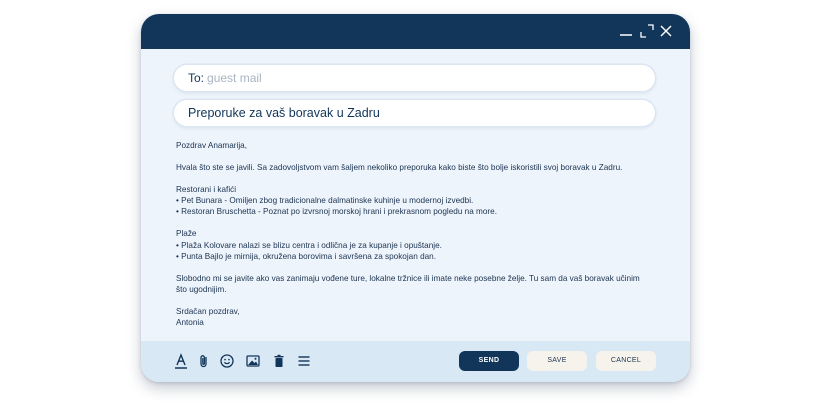  I want to click on compose-toolbar: SEND SAVE CANCEL, so click(415, 361).